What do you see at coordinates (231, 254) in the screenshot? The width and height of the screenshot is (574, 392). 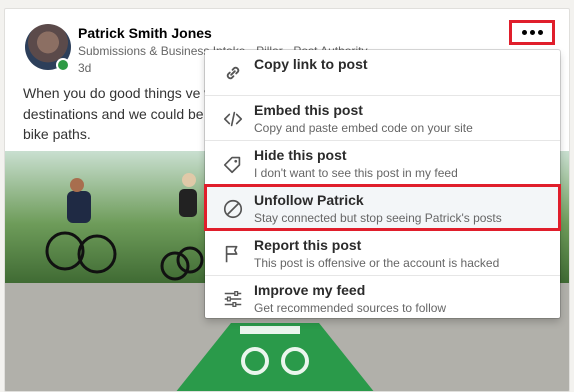 I see `flag-icon` at bounding box center [231, 254].